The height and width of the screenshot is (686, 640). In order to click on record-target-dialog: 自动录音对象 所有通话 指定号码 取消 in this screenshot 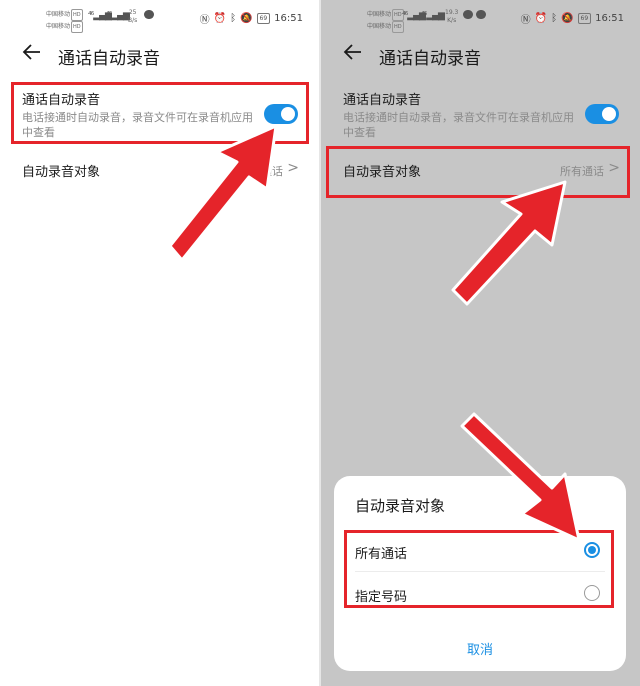, I will do `click(480, 573)`.